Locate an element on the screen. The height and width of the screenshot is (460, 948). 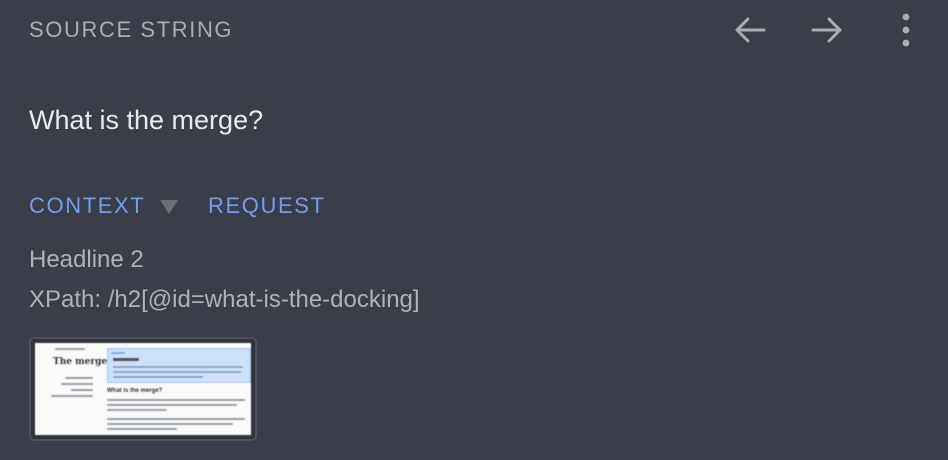
more-vertical-icon is located at coordinates (906, 30).